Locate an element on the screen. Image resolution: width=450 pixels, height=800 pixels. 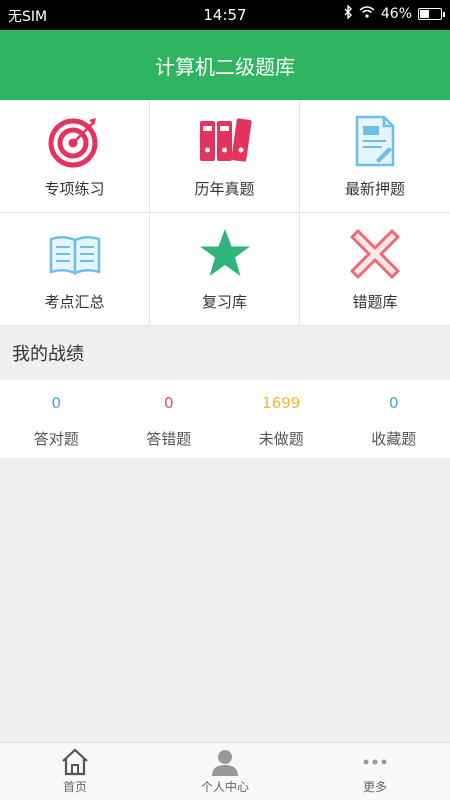
bottom-tab-bar: 首页 个人中心 更多 is located at coordinates (225, 771).